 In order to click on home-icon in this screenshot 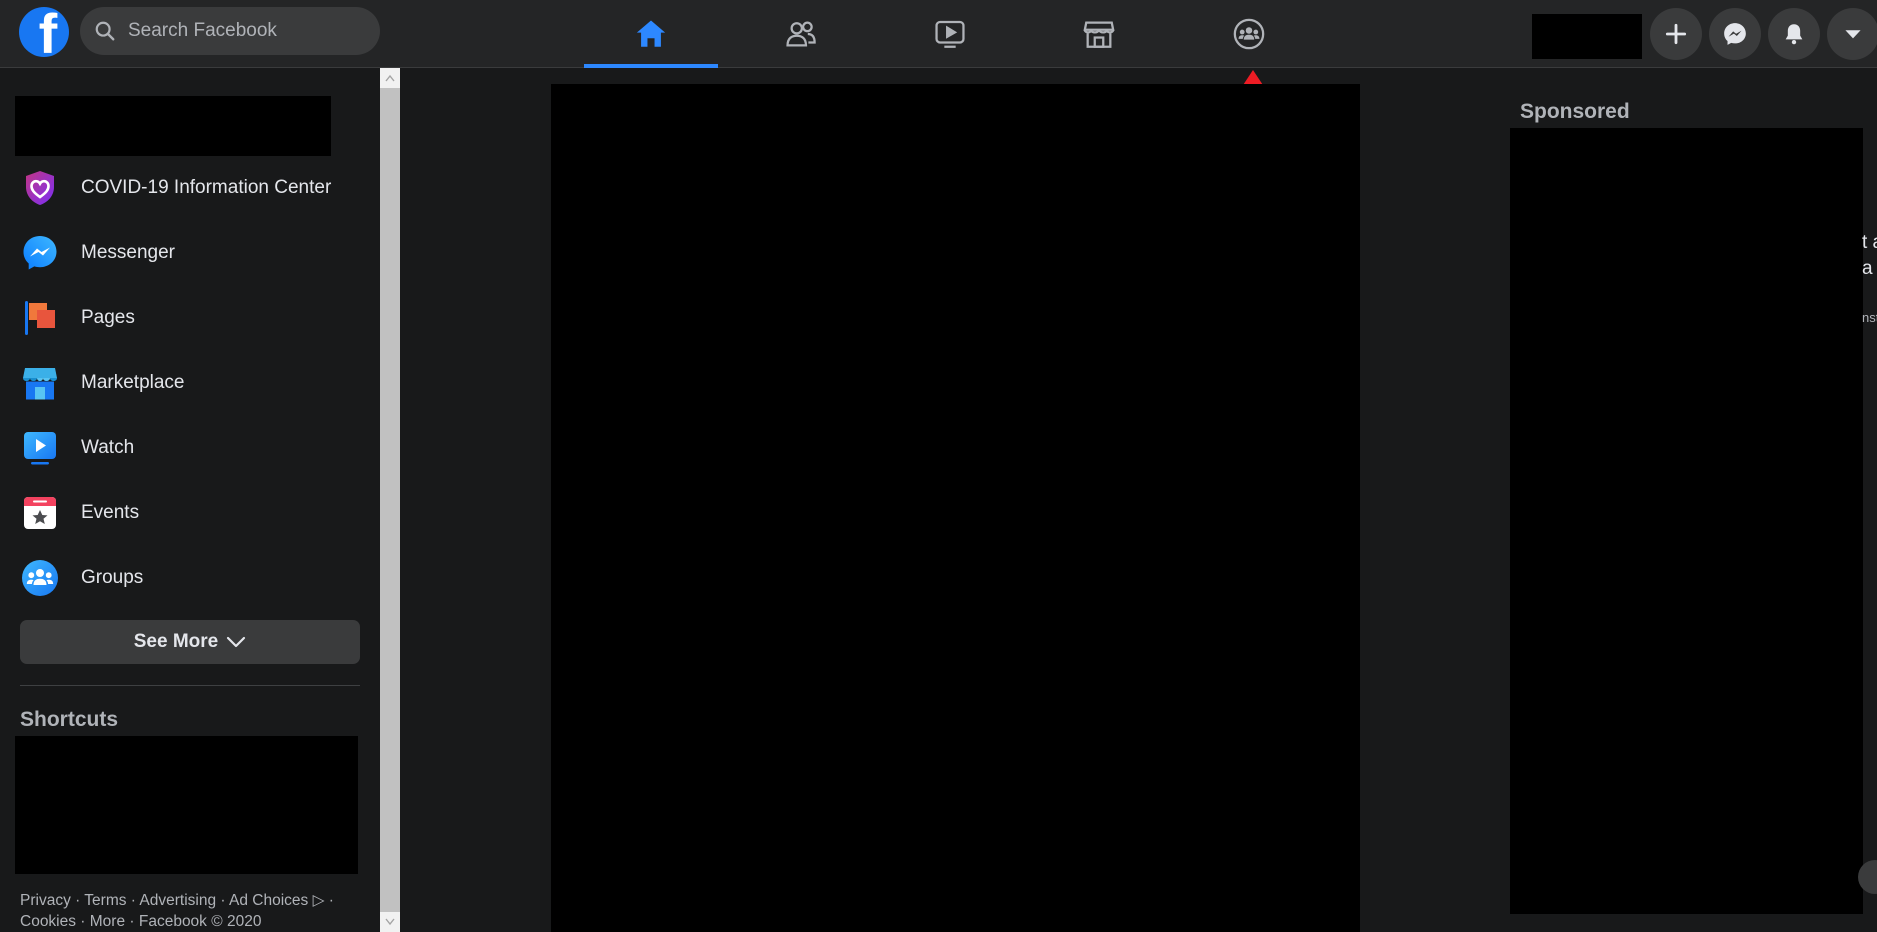, I will do `click(651, 33)`.